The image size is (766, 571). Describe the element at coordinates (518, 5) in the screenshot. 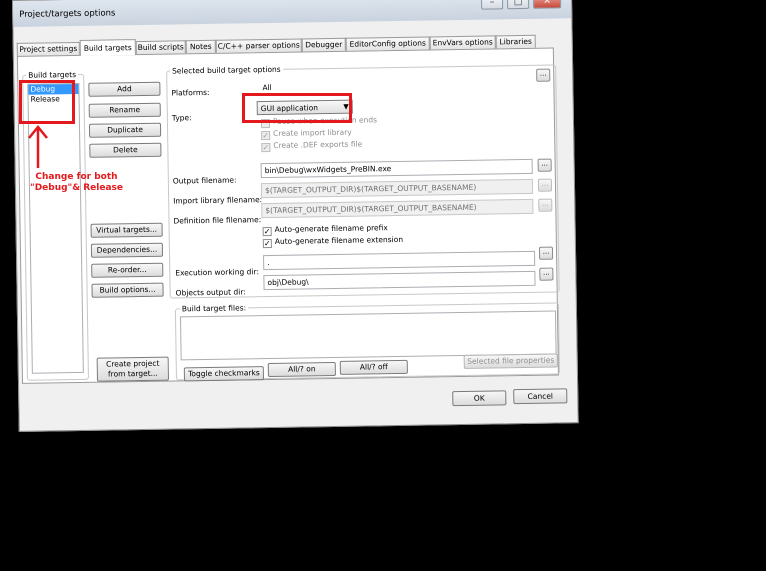

I see `maximize-icon: □` at that location.